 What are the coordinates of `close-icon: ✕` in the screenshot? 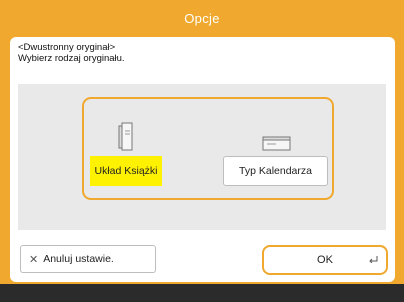 It's located at (34, 259).